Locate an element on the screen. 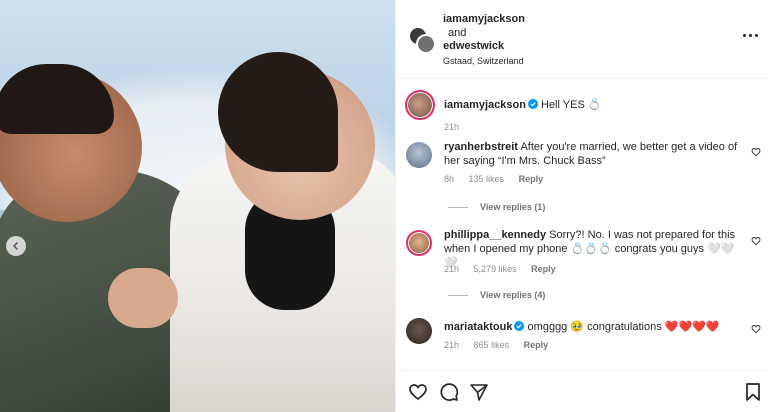 The image size is (768, 412). comment-body: omgggg 🥹 congratulations ❤️❤️❤️❤️ is located at coordinates (623, 327).